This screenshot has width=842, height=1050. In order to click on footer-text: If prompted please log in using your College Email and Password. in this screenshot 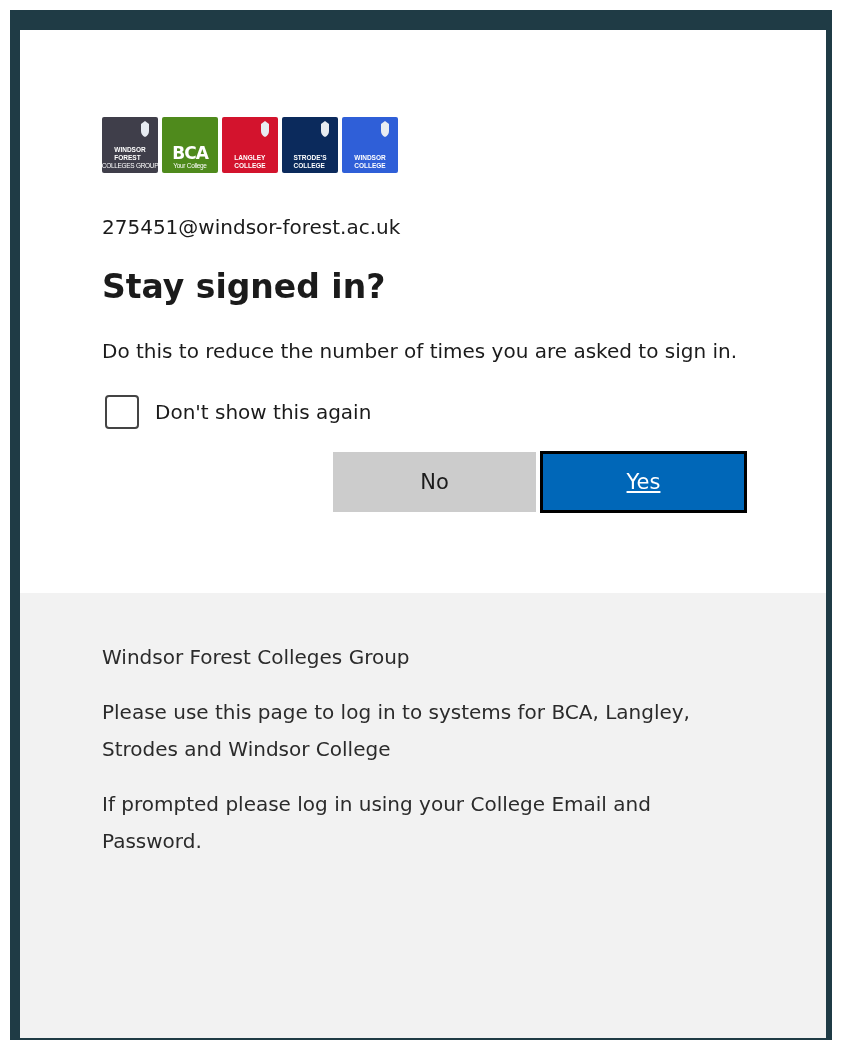, I will do `click(377, 823)`.